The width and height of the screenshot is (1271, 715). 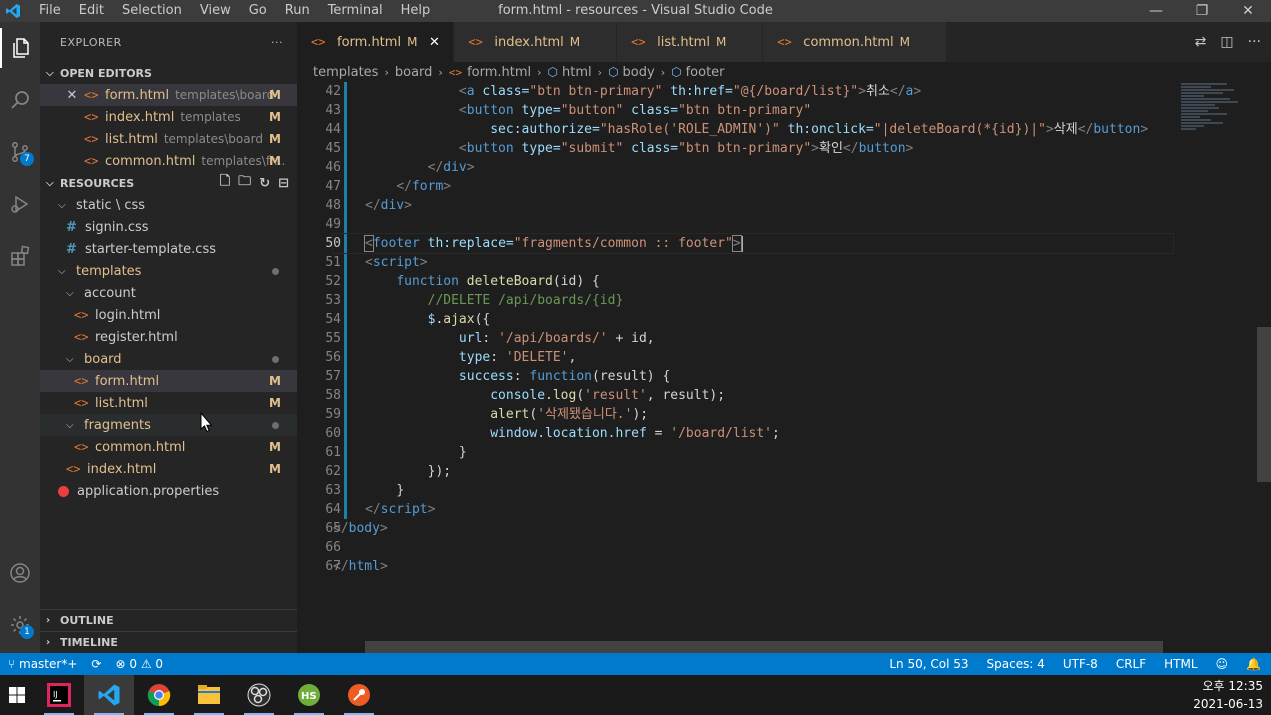 I want to click on menu-view: View, so click(x=215, y=11).